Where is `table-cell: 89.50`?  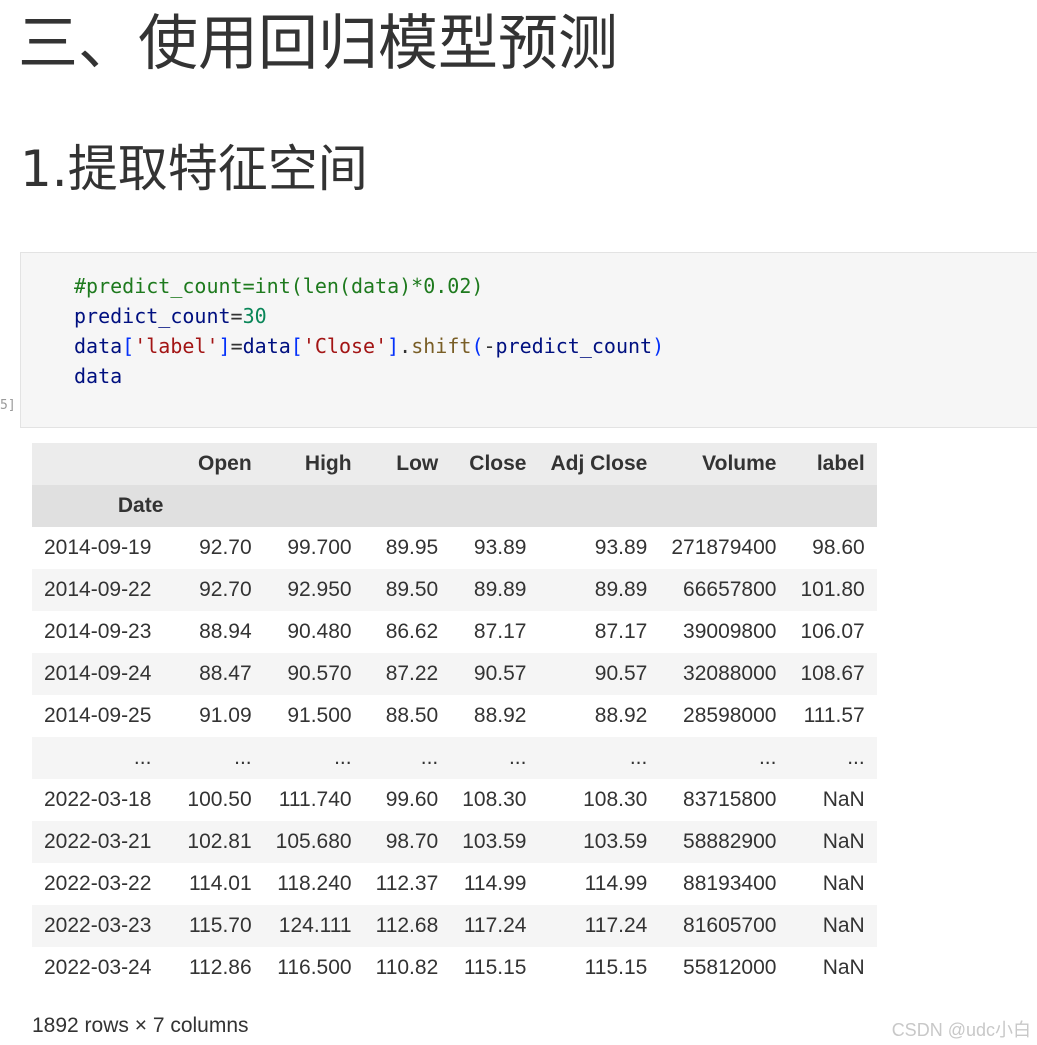 table-cell: 89.50 is located at coordinates (412, 589).